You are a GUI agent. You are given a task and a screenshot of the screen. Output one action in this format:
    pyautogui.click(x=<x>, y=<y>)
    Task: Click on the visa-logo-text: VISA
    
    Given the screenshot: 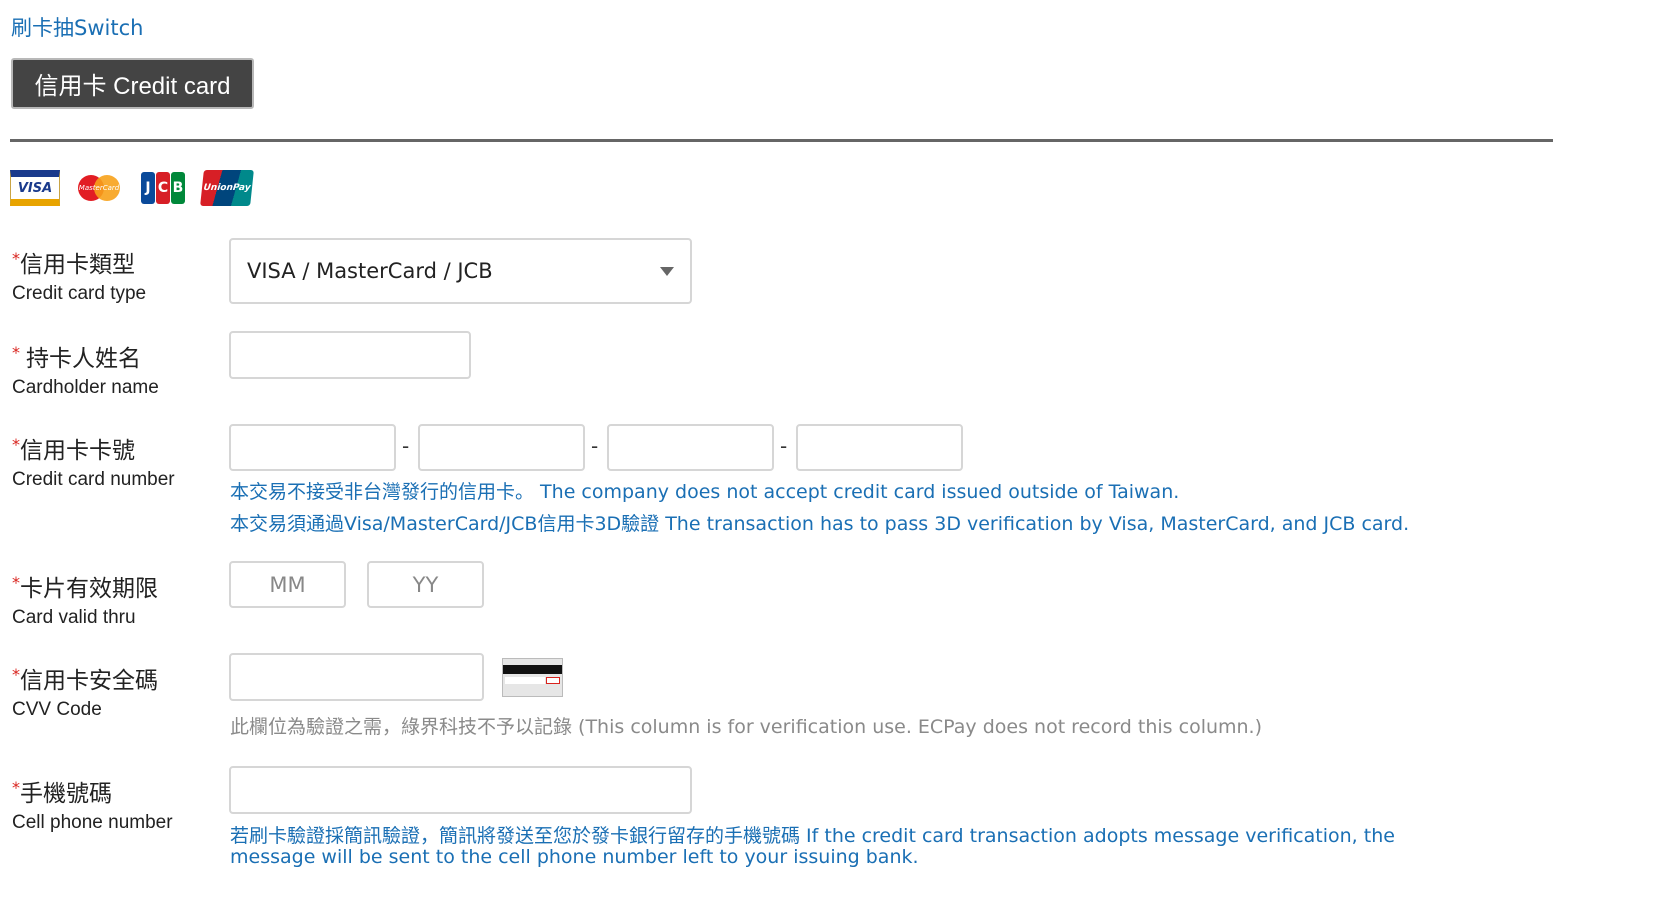 What is the action you would take?
    pyautogui.click(x=35, y=188)
    